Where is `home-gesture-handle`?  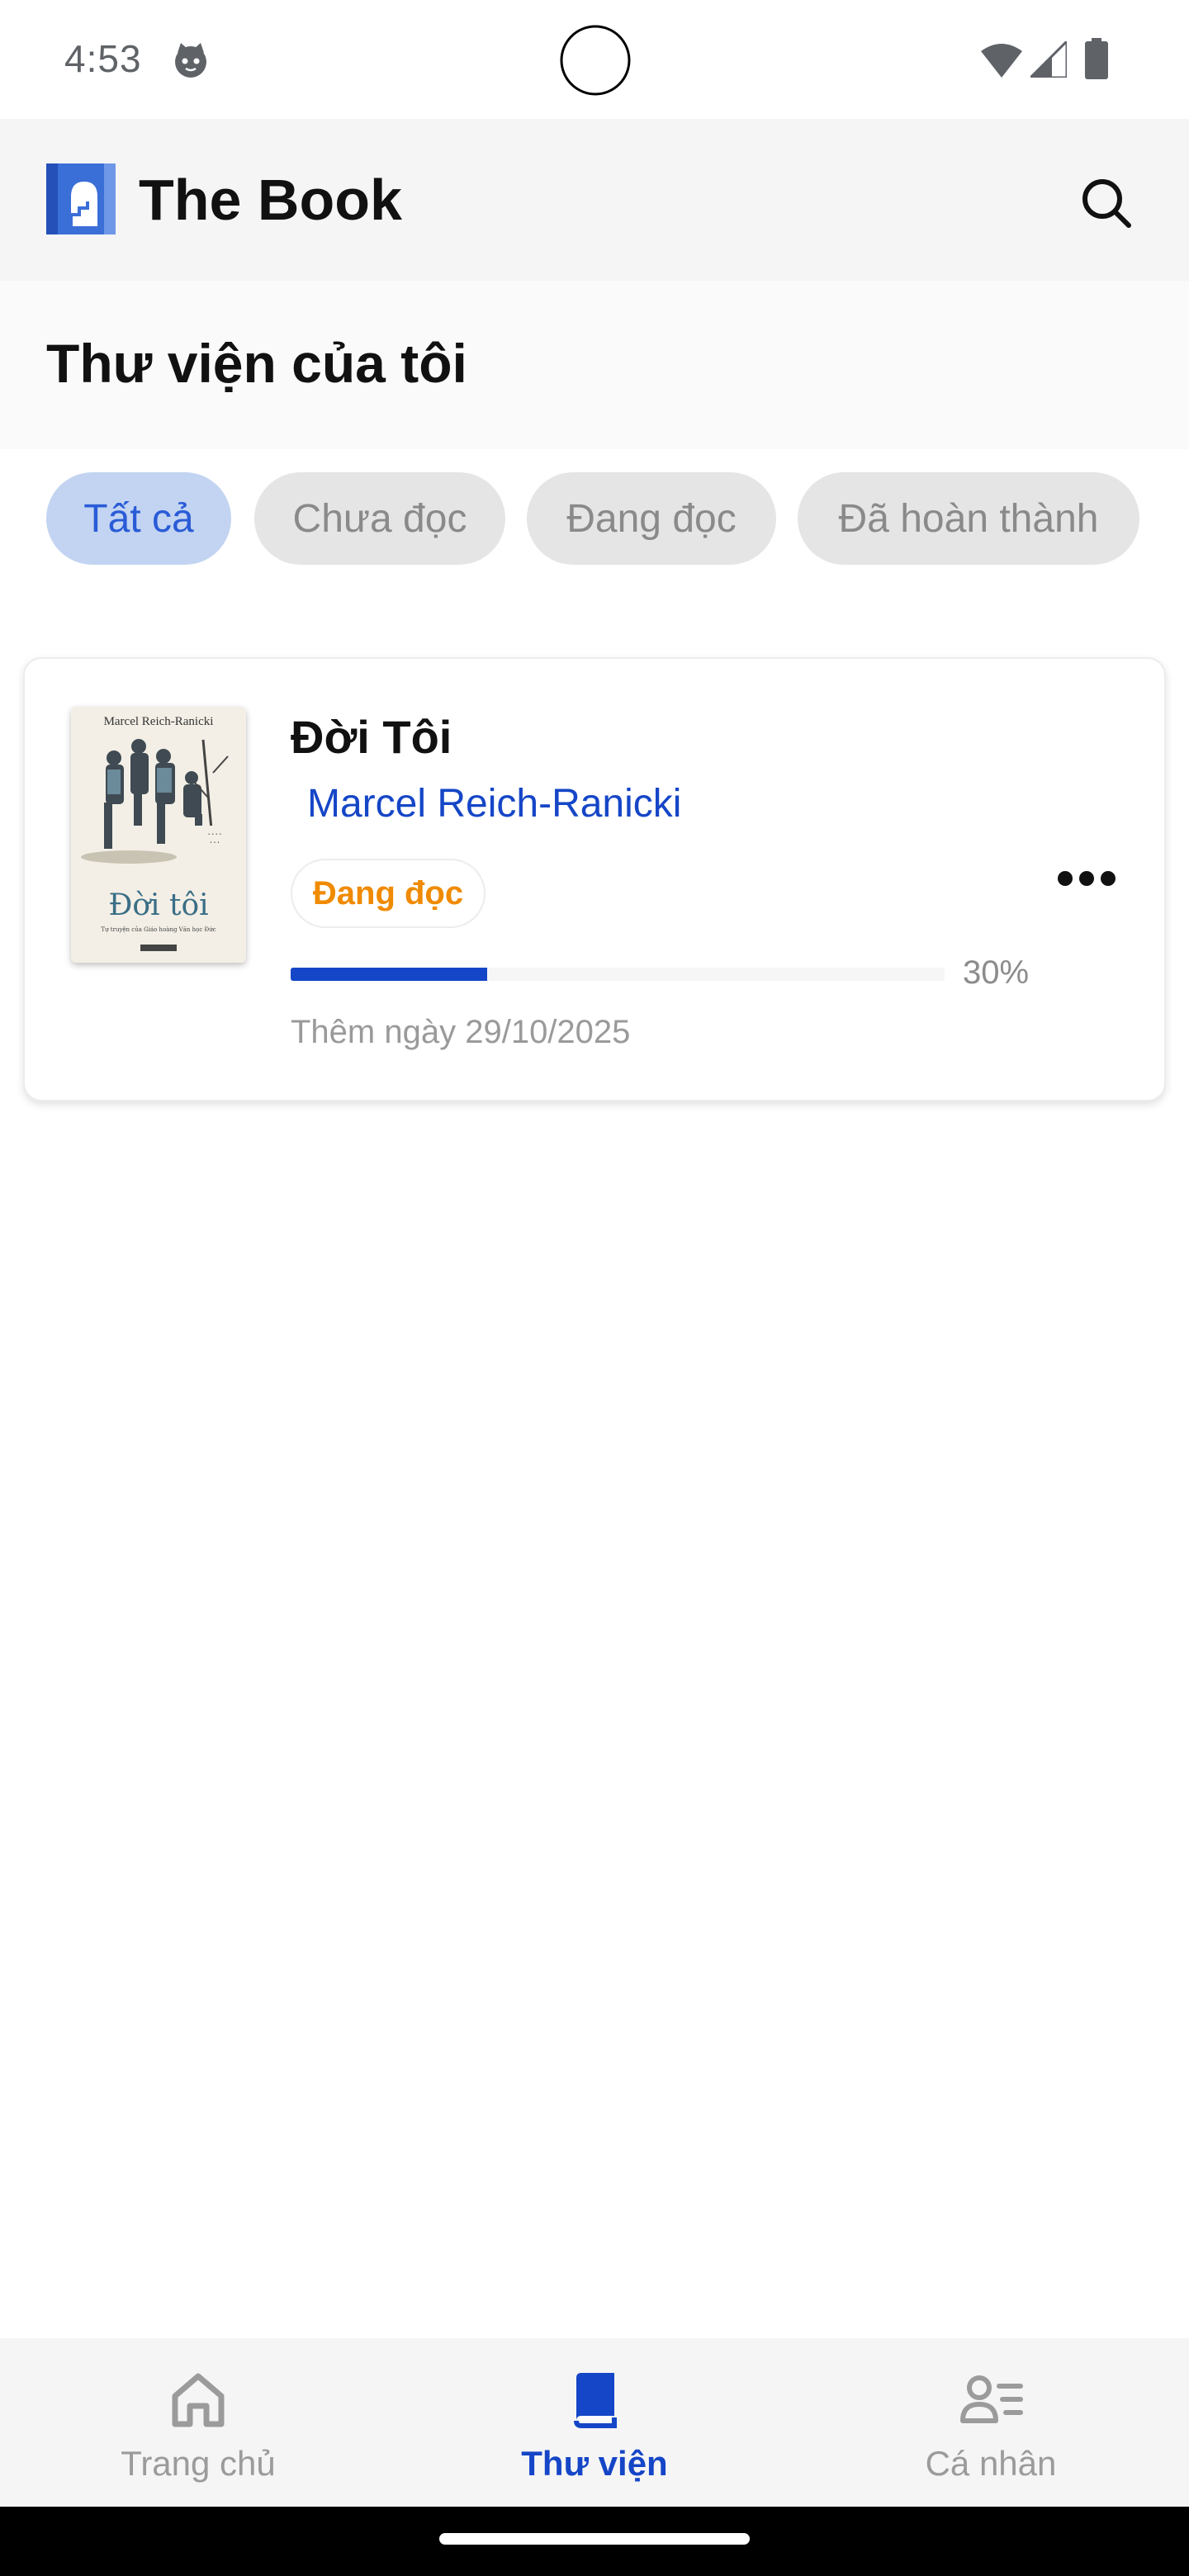
home-gesture-handle is located at coordinates (594, 2539).